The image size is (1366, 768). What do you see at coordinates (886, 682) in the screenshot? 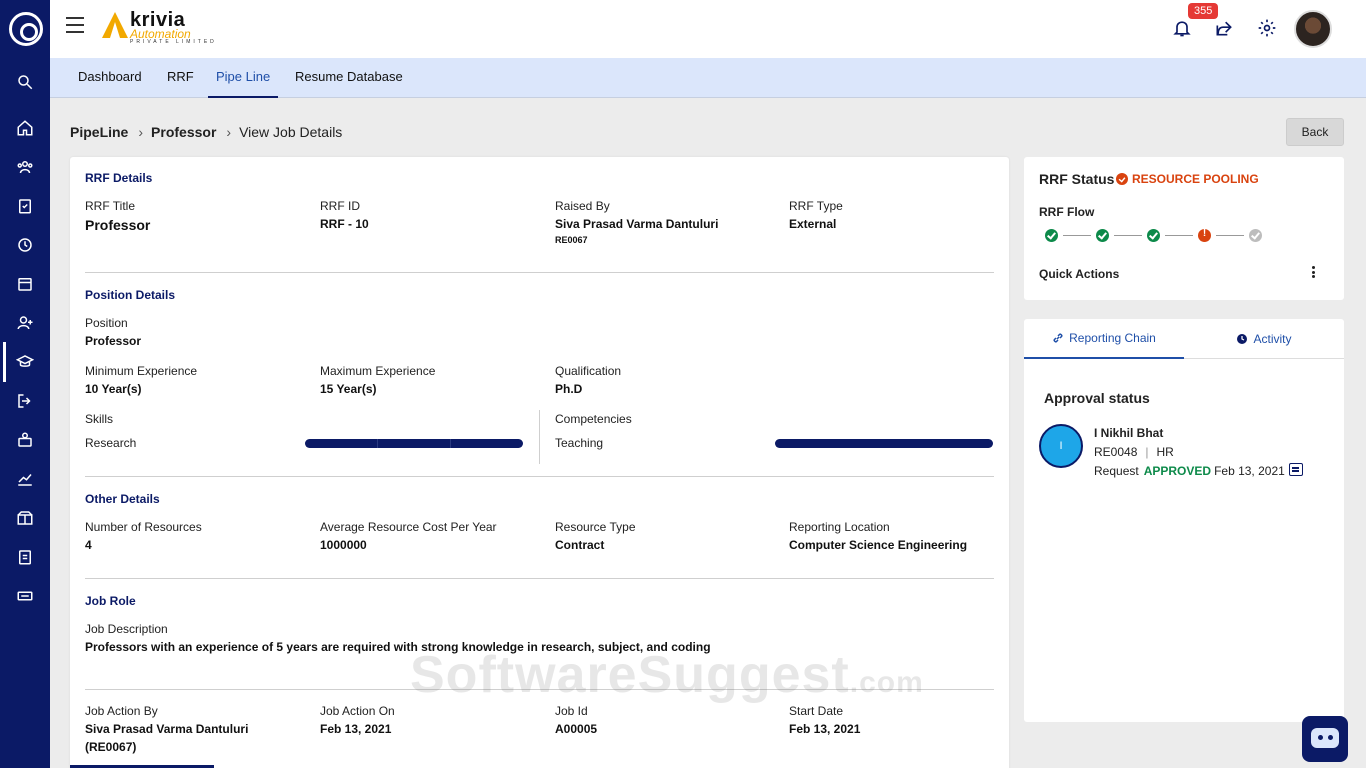
I see `watermark-suffix: .com` at bounding box center [886, 682].